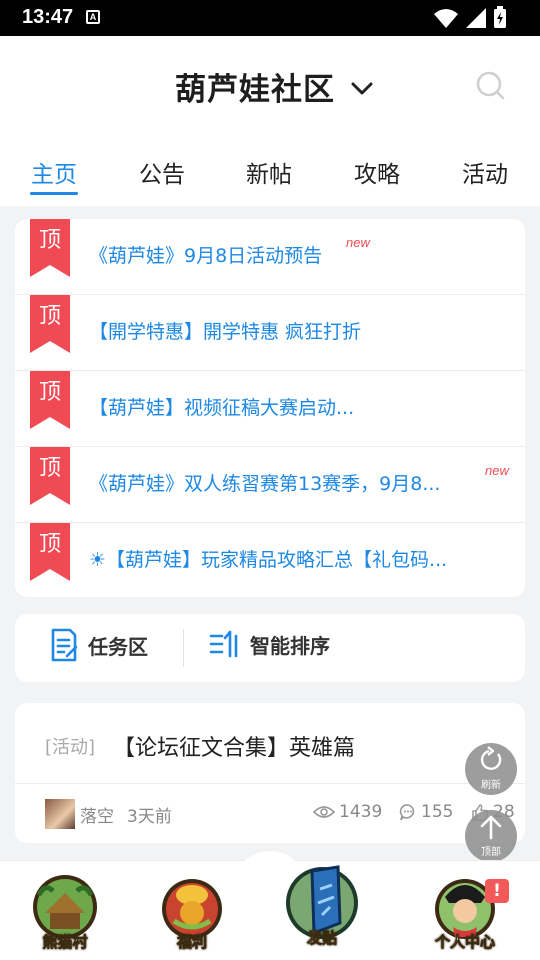  What do you see at coordinates (65, 913) in the screenshot?
I see `nav-panda-village: 熊猫村` at bounding box center [65, 913].